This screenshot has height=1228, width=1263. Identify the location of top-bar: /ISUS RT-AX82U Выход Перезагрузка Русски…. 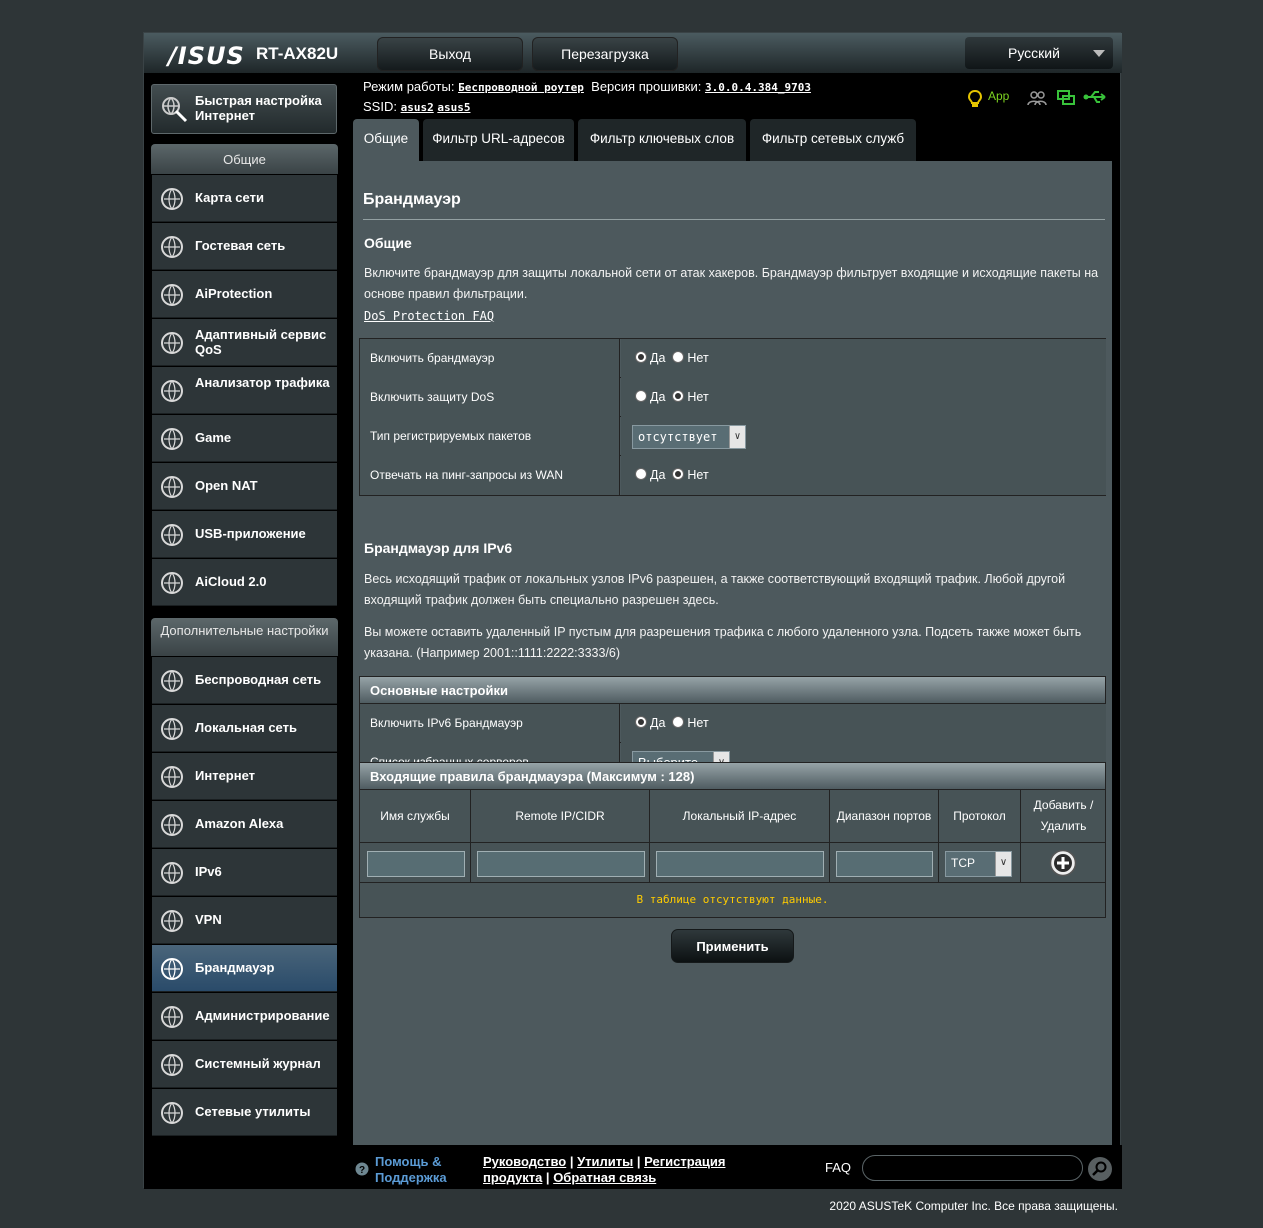
(633, 53).